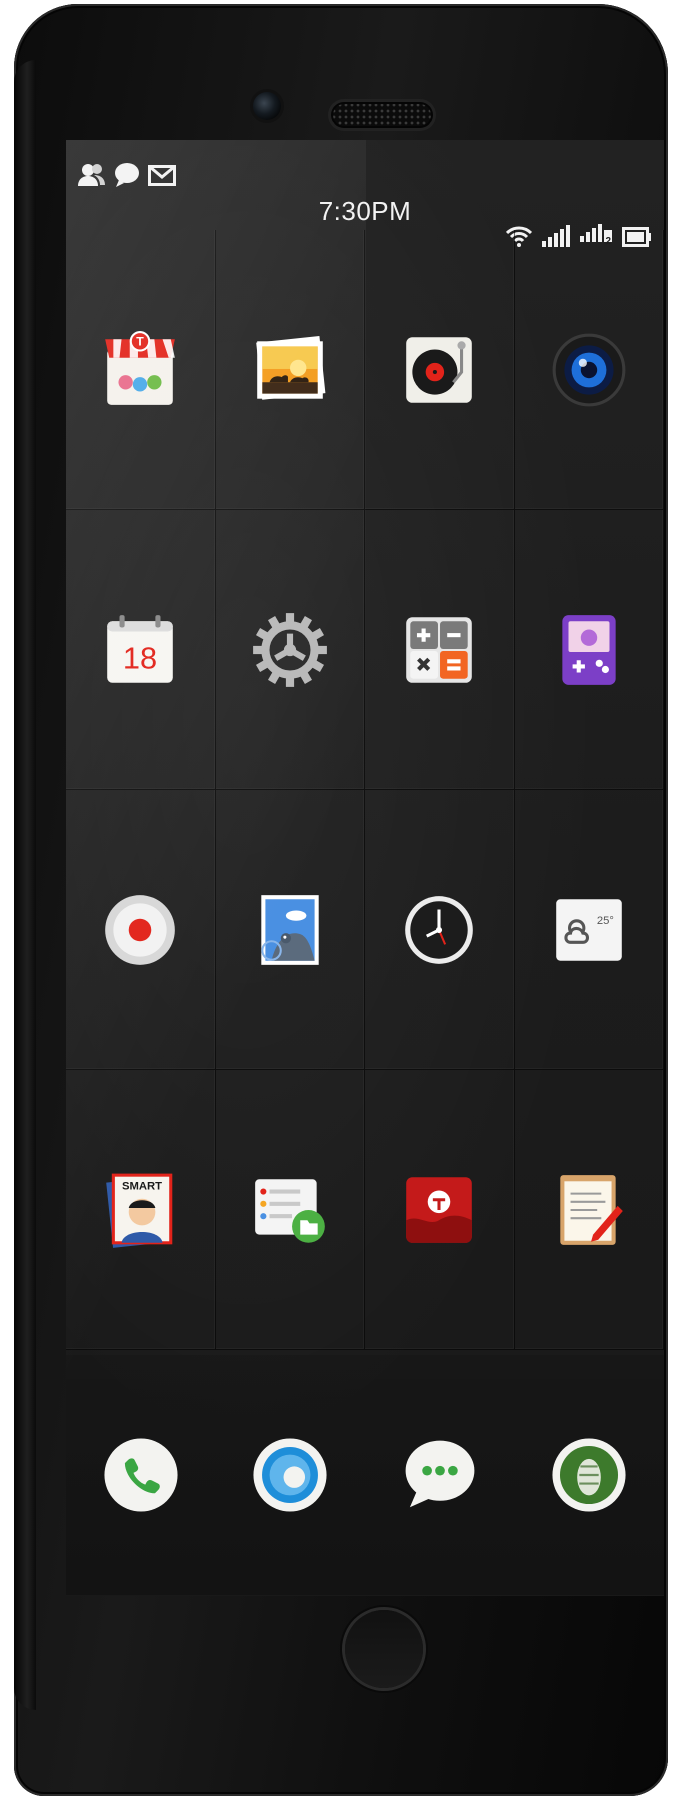 Image resolution: width=680 pixels, height=1804 pixels. What do you see at coordinates (25, 885) in the screenshot?
I see `phone-side-edge` at bounding box center [25, 885].